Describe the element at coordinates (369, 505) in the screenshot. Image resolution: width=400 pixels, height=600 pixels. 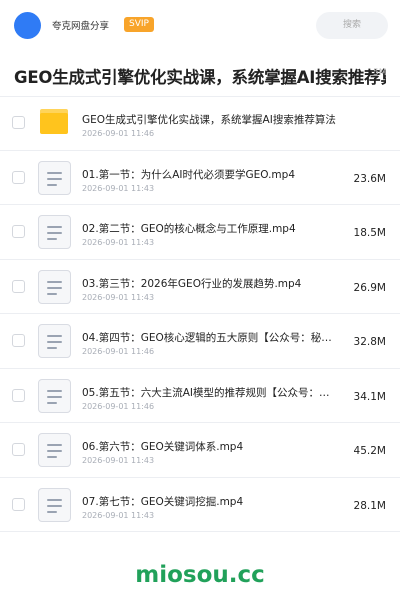
I see `file-size: 28.1M` at that location.